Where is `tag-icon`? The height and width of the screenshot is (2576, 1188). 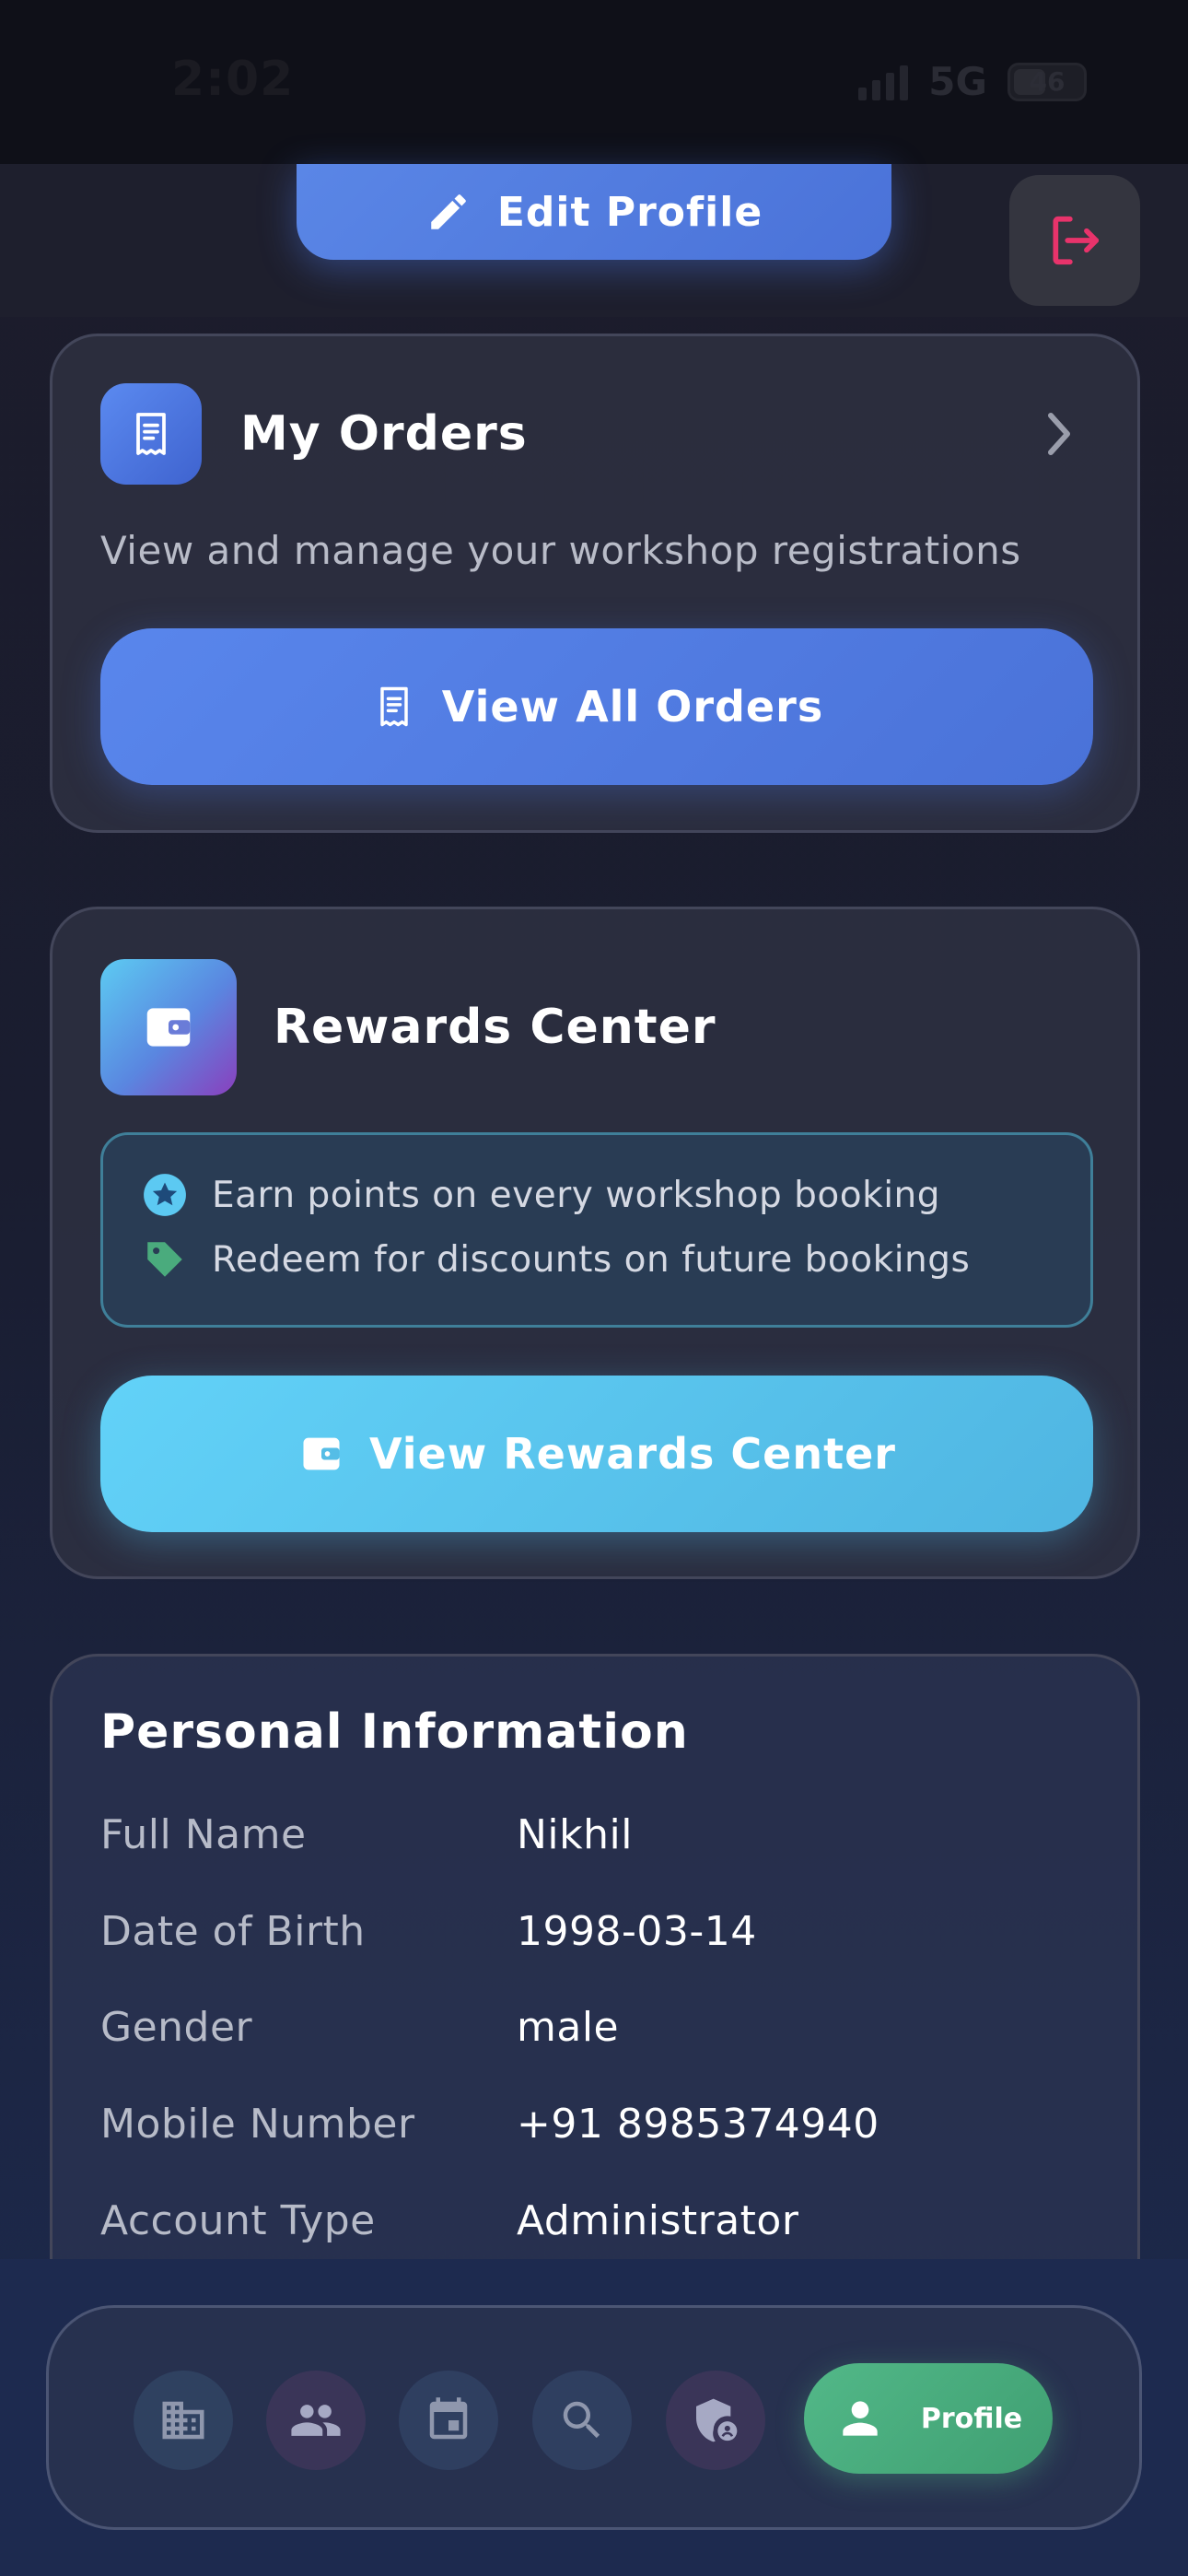
tag-icon is located at coordinates (164, 1259).